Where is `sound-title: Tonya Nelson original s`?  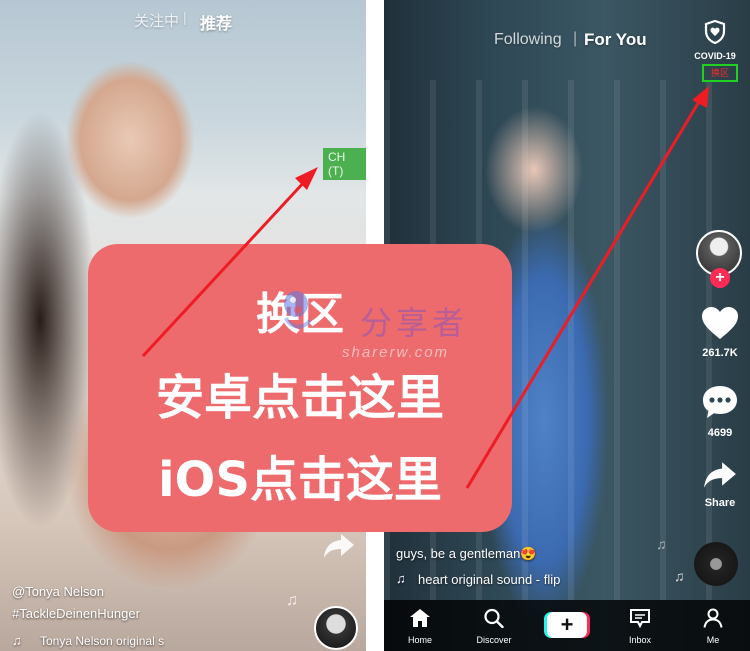 sound-title: Tonya Nelson original s is located at coordinates (102, 641).